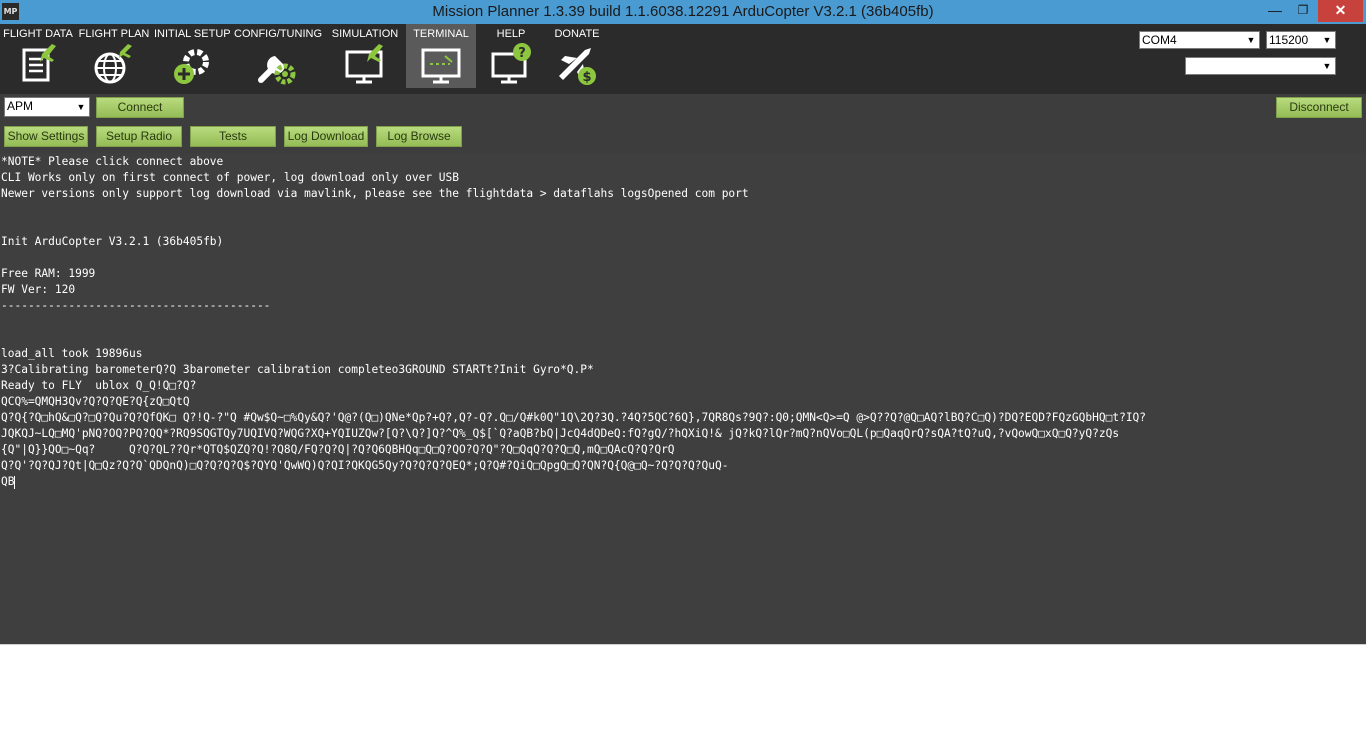  What do you see at coordinates (20, 106) in the screenshot?
I see `board-type-value: APM` at bounding box center [20, 106].